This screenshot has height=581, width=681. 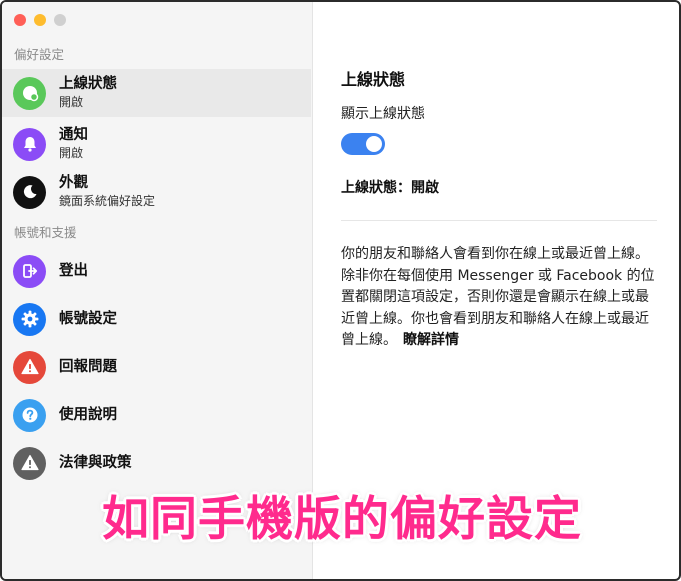 What do you see at coordinates (156, 367) in the screenshot?
I see `sidebar-item-report-problem: 回報問題` at bounding box center [156, 367].